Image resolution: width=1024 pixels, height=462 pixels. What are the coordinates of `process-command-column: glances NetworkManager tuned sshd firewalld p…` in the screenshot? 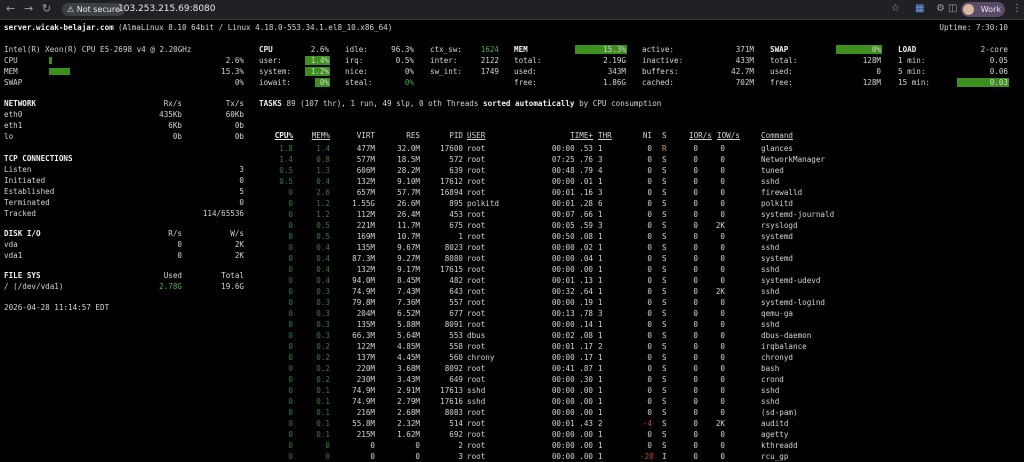 It's located at (821, 302).